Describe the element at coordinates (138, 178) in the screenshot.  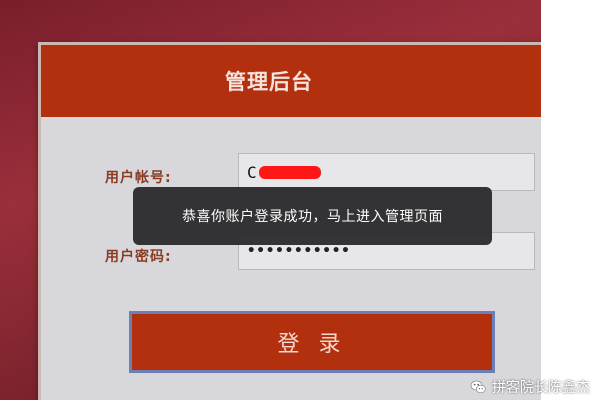
I see `account-label: 用户帐号:` at that location.